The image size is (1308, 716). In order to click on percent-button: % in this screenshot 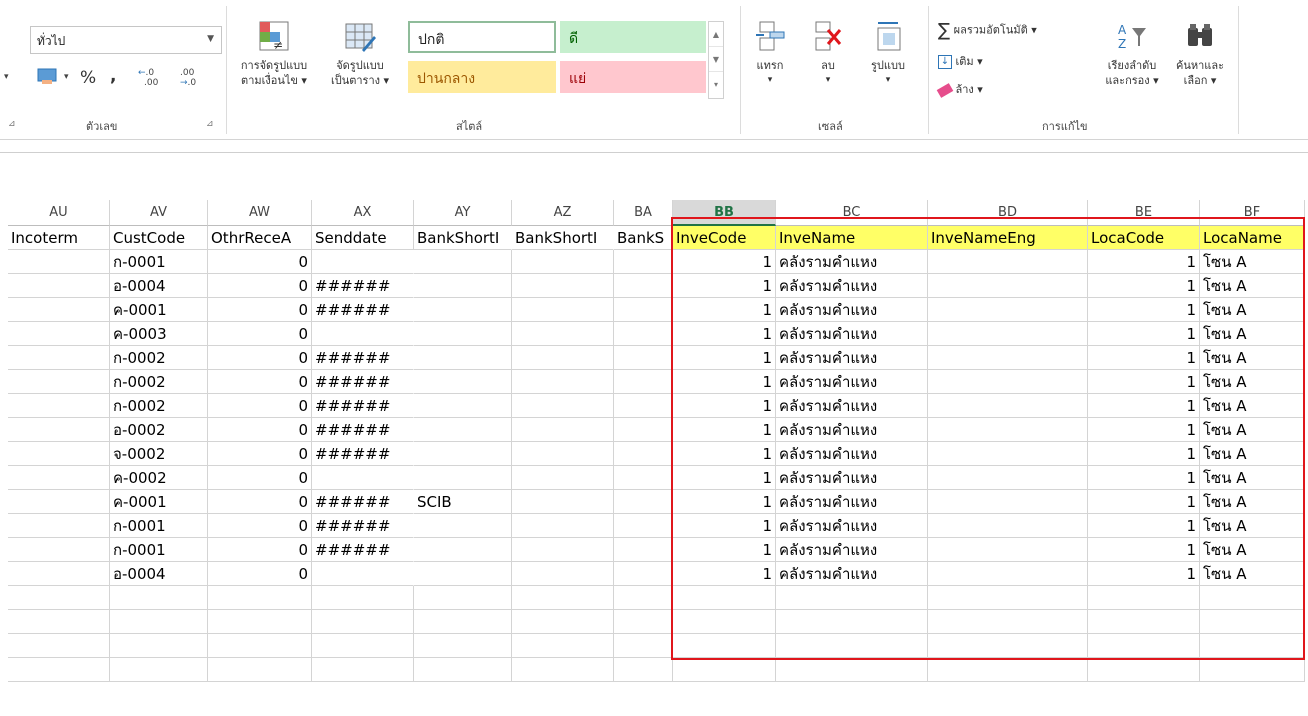, I will do `click(88, 78)`.